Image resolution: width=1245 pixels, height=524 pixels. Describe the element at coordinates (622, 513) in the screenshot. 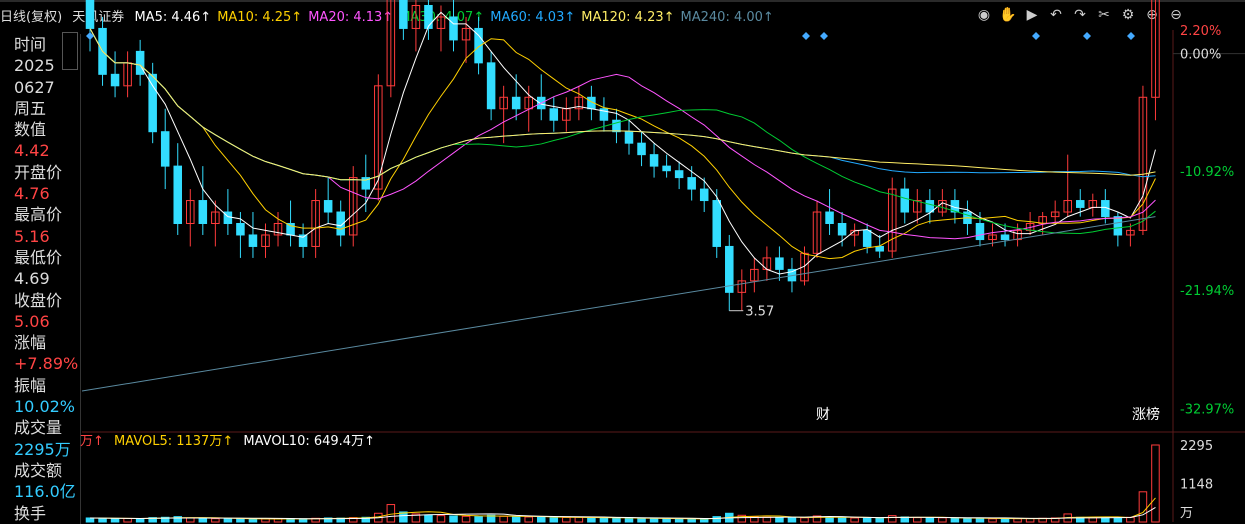

I see `mavol10-line` at that location.